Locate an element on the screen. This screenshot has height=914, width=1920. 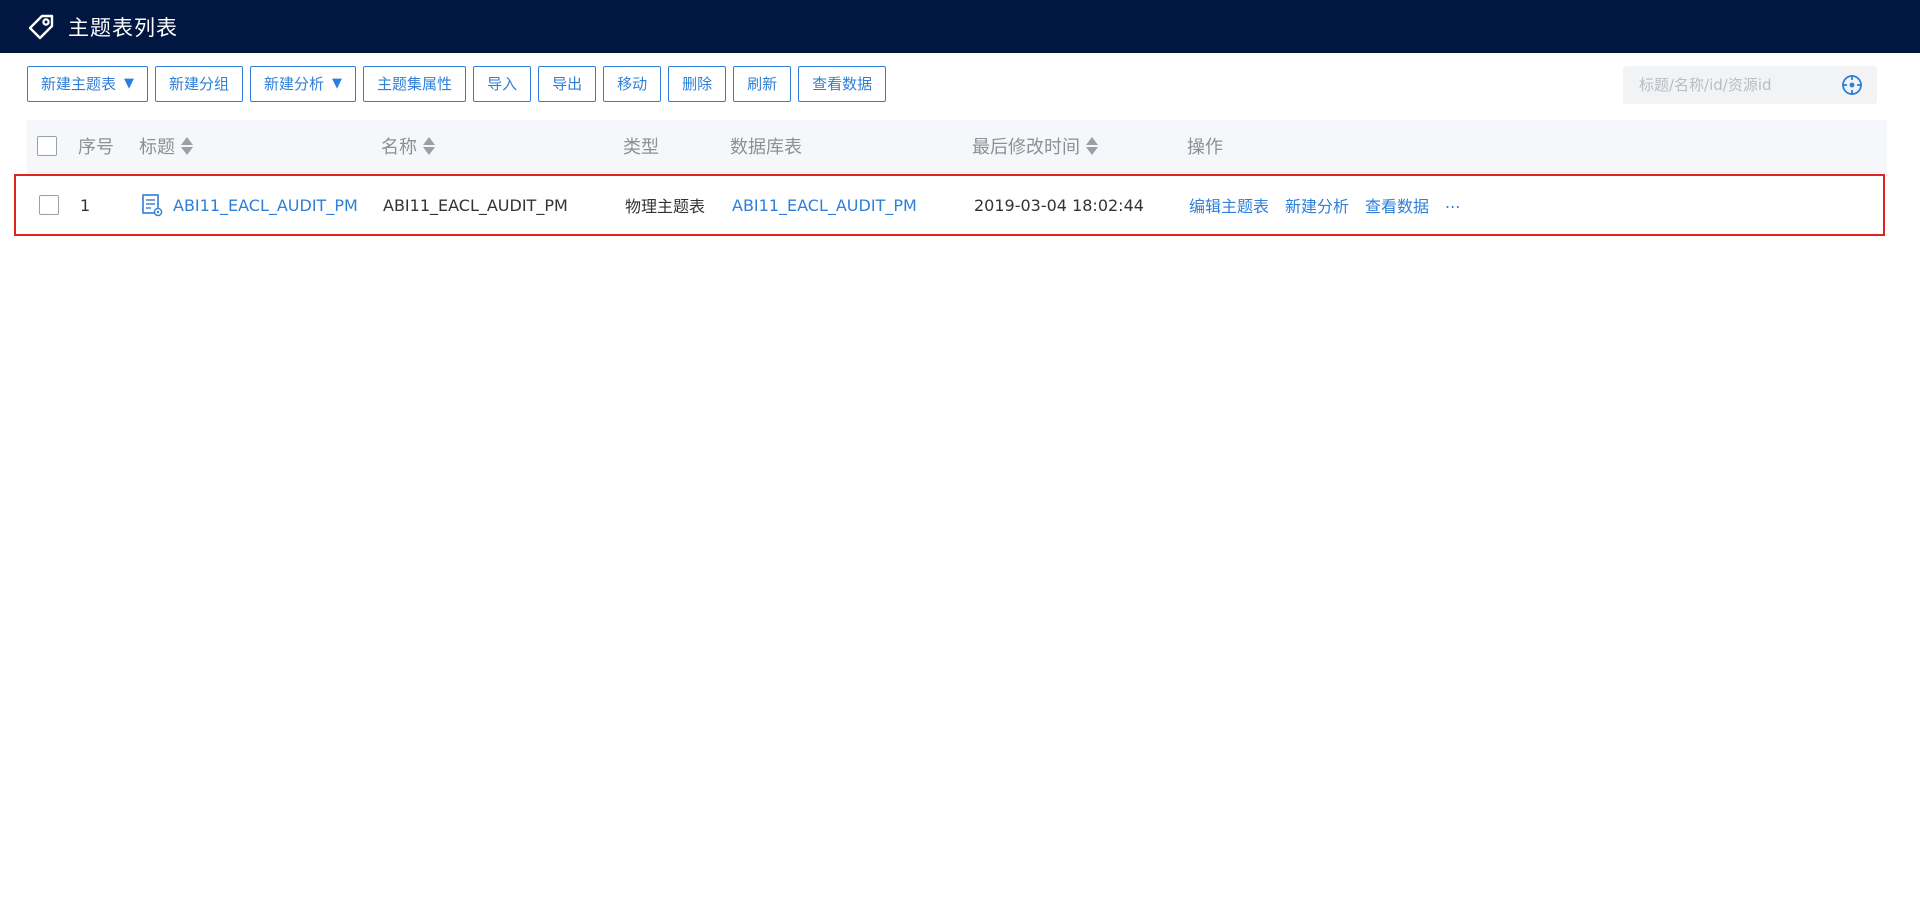
export-button: 导出 is located at coordinates (567, 84).